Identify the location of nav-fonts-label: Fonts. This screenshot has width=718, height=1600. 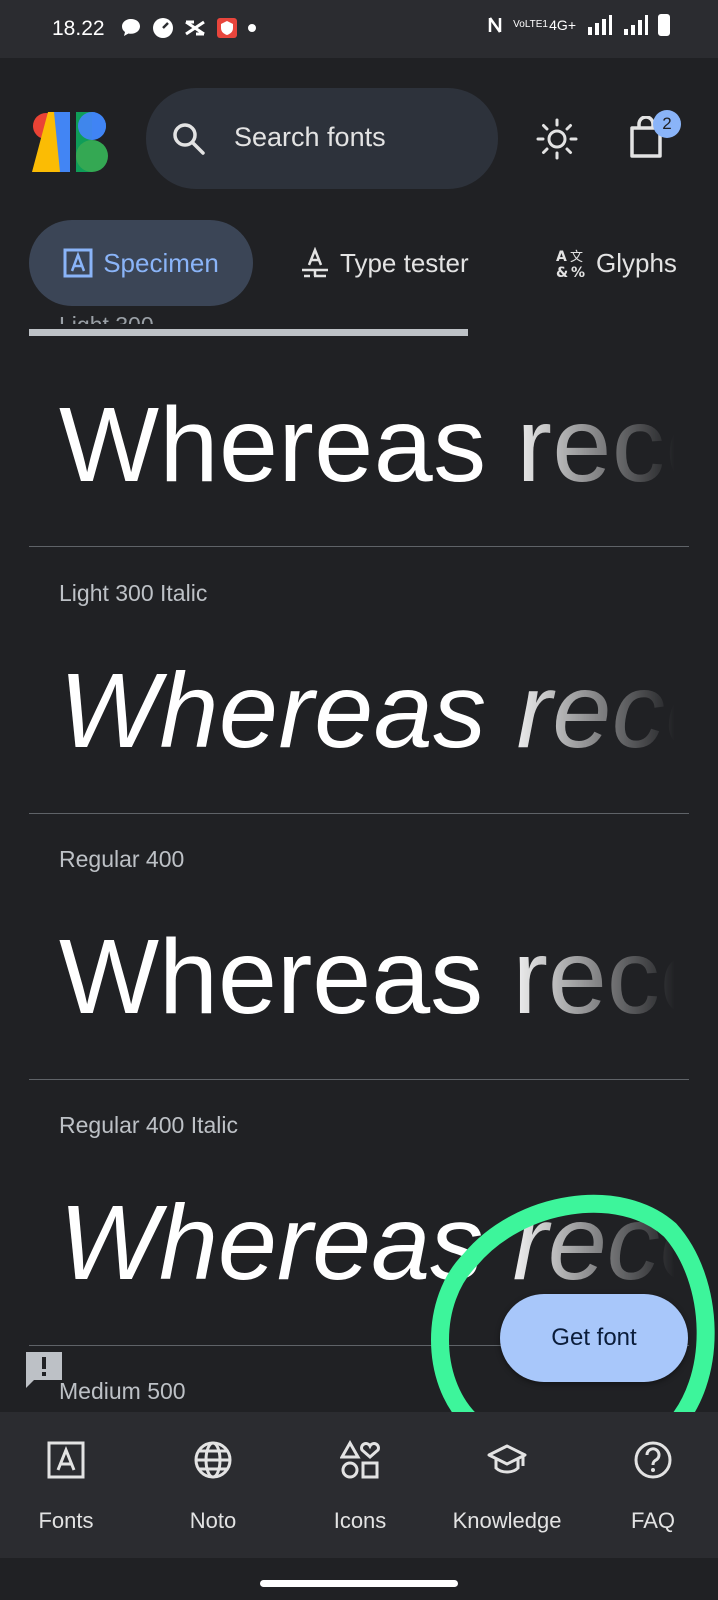
(66, 1520).